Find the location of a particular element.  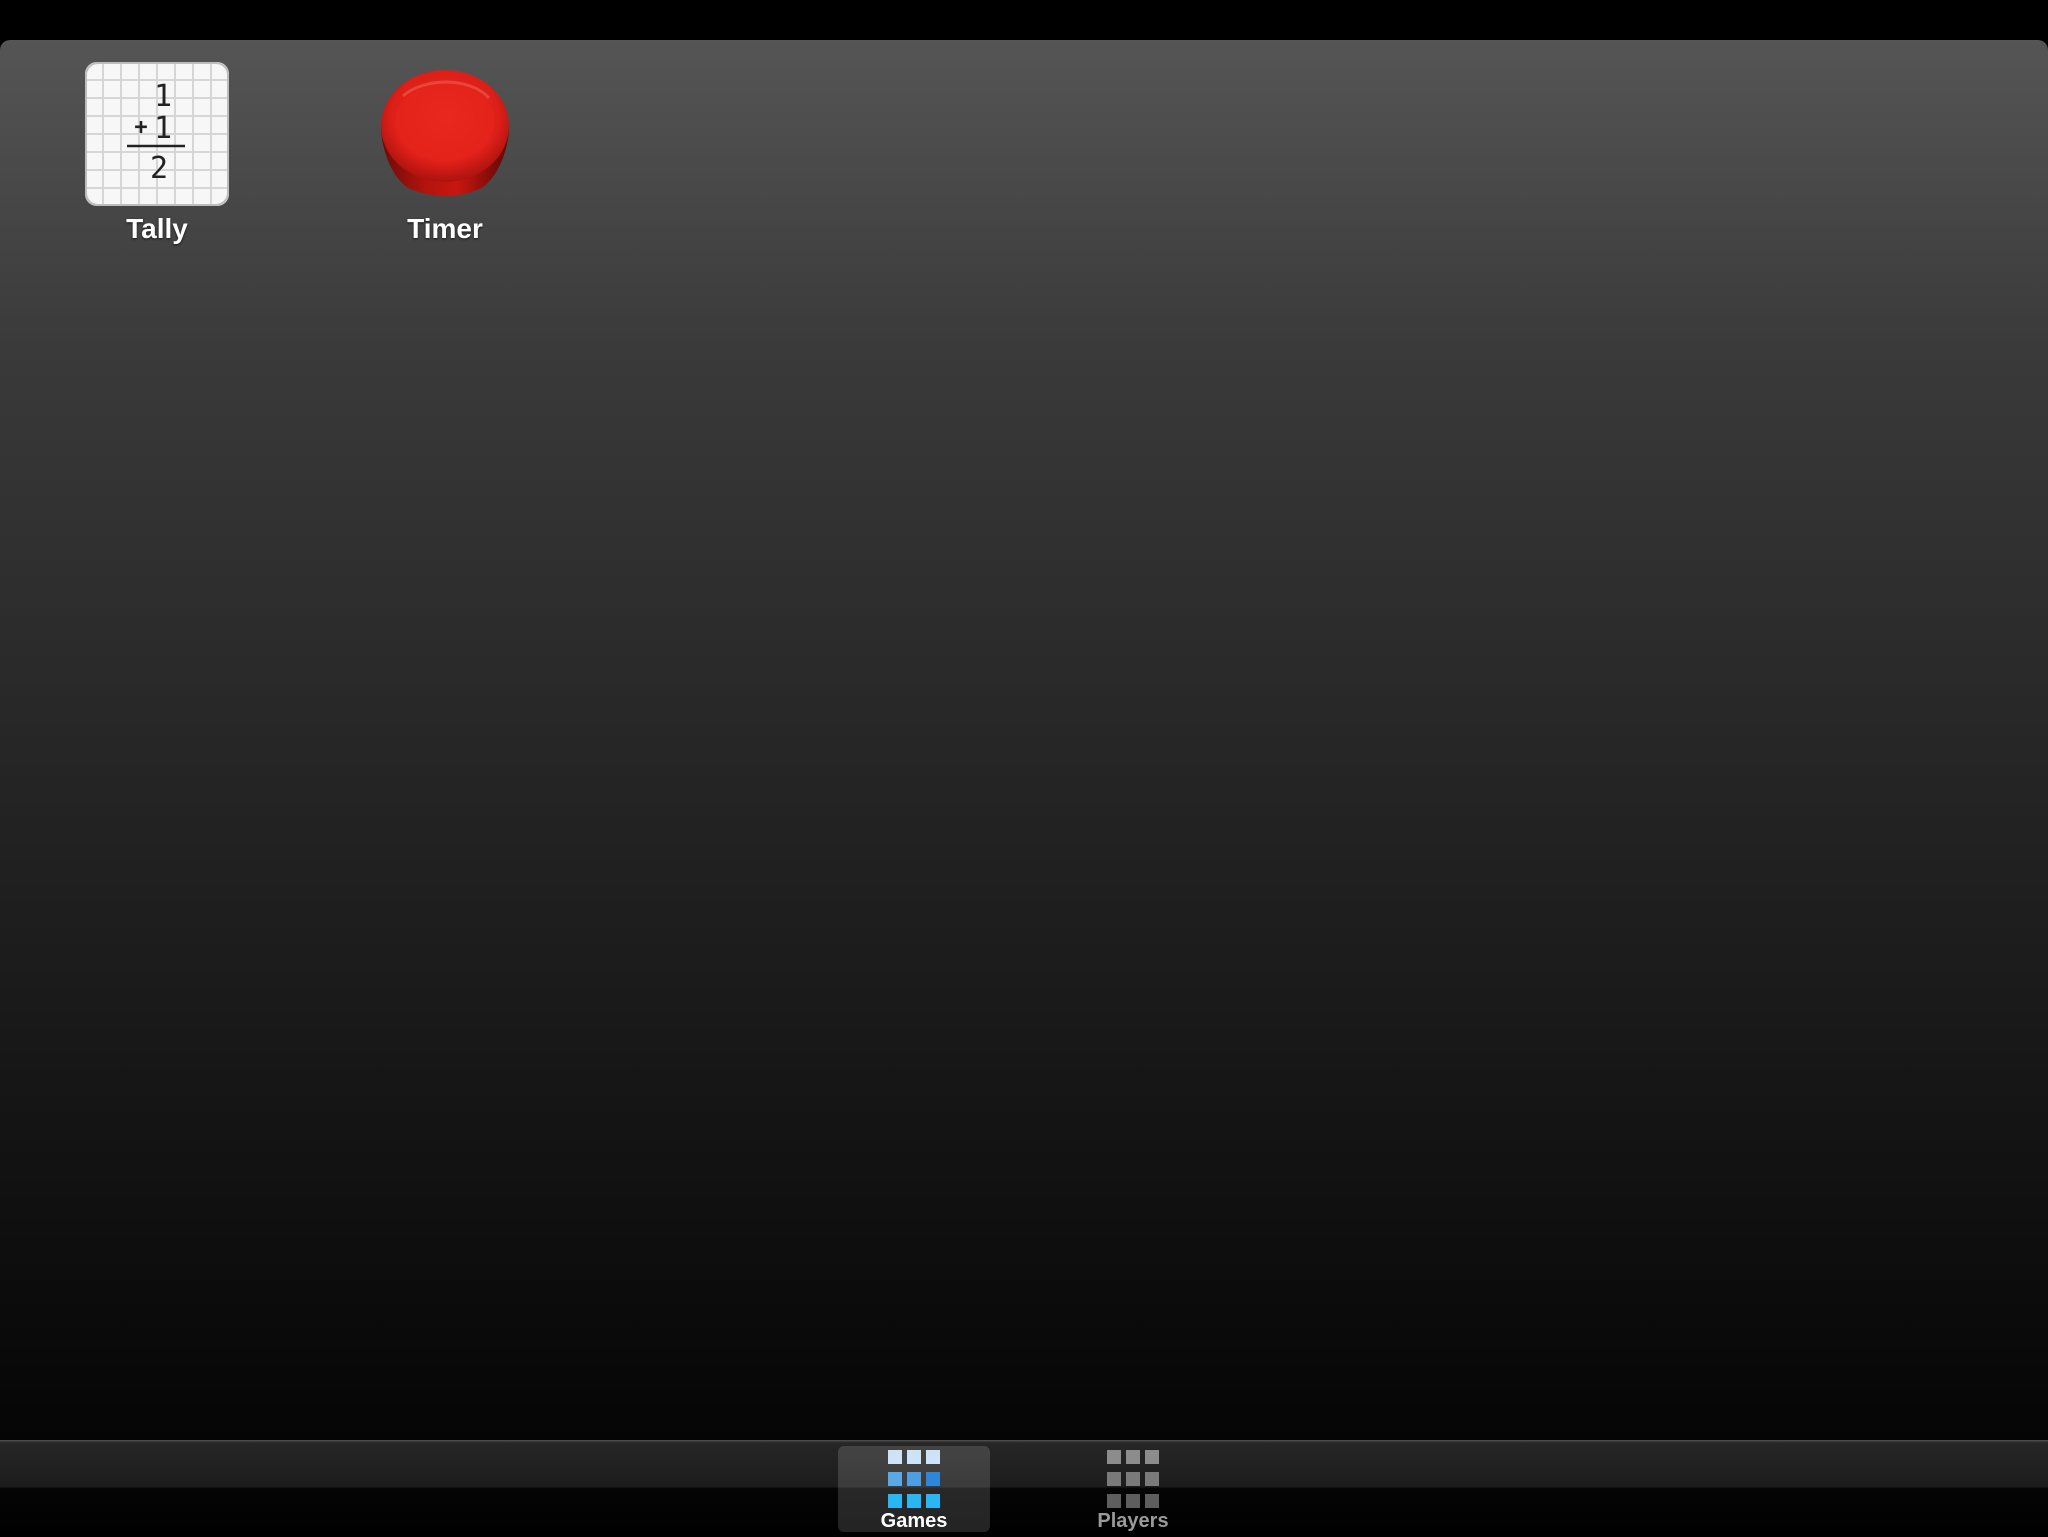

tally-digit-result: 2 is located at coordinates (159, 168).